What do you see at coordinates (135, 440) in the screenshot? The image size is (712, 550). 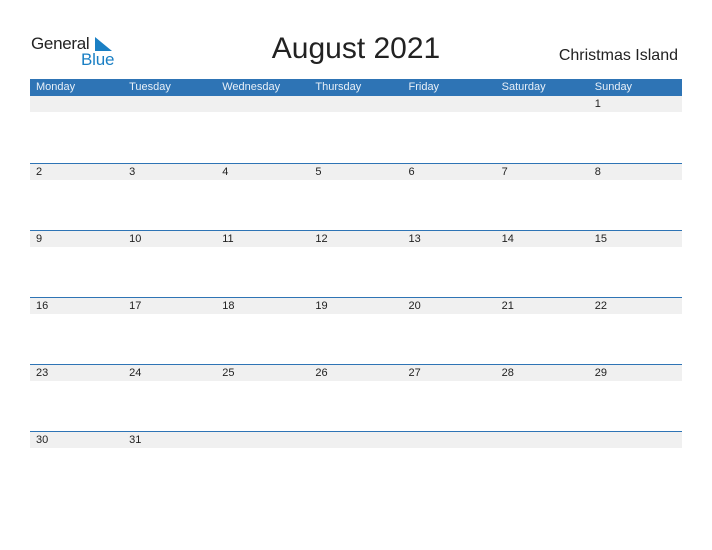 I see `day-cell: 31` at bounding box center [135, 440].